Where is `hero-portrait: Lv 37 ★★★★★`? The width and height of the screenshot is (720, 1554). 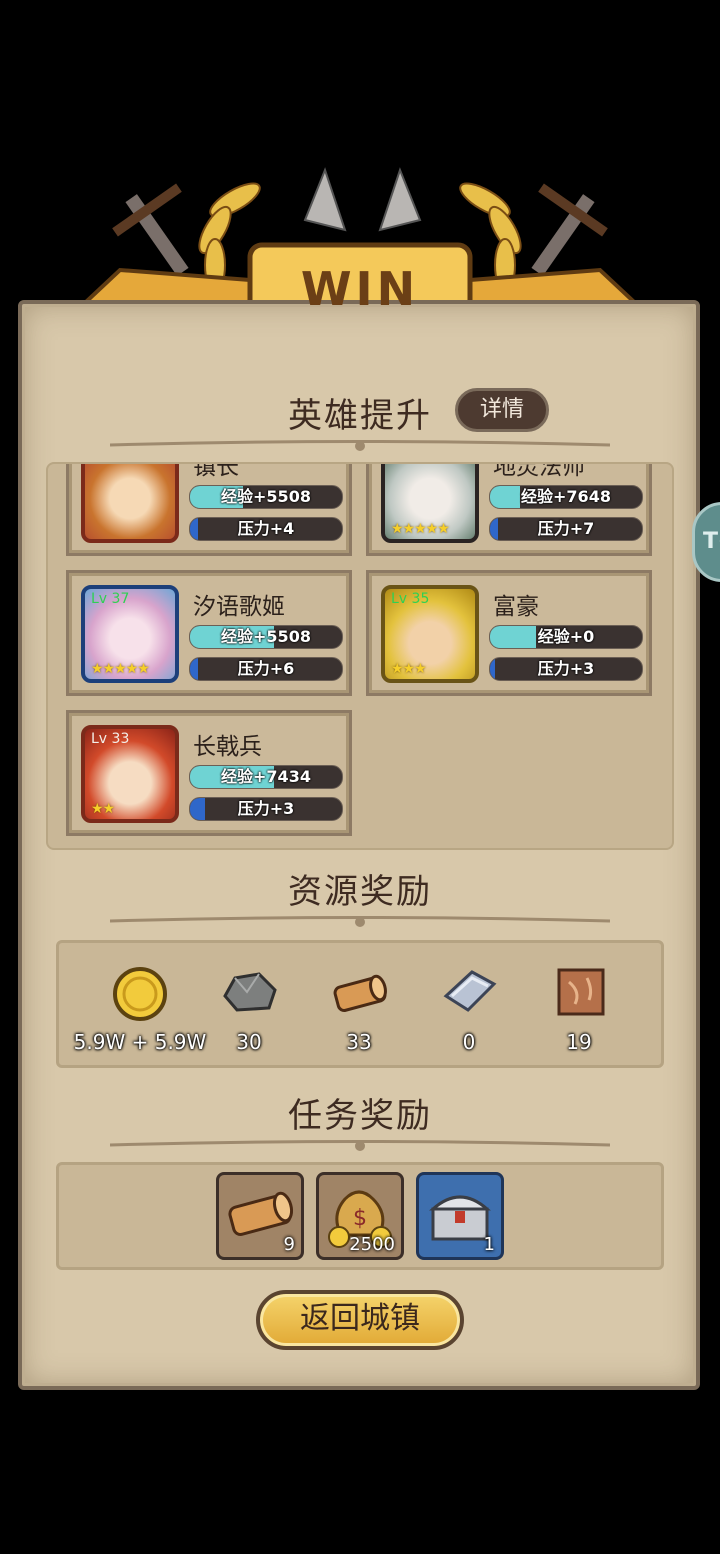 hero-portrait: Lv 37 ★★★★★ is located at coordinates (130, 634).